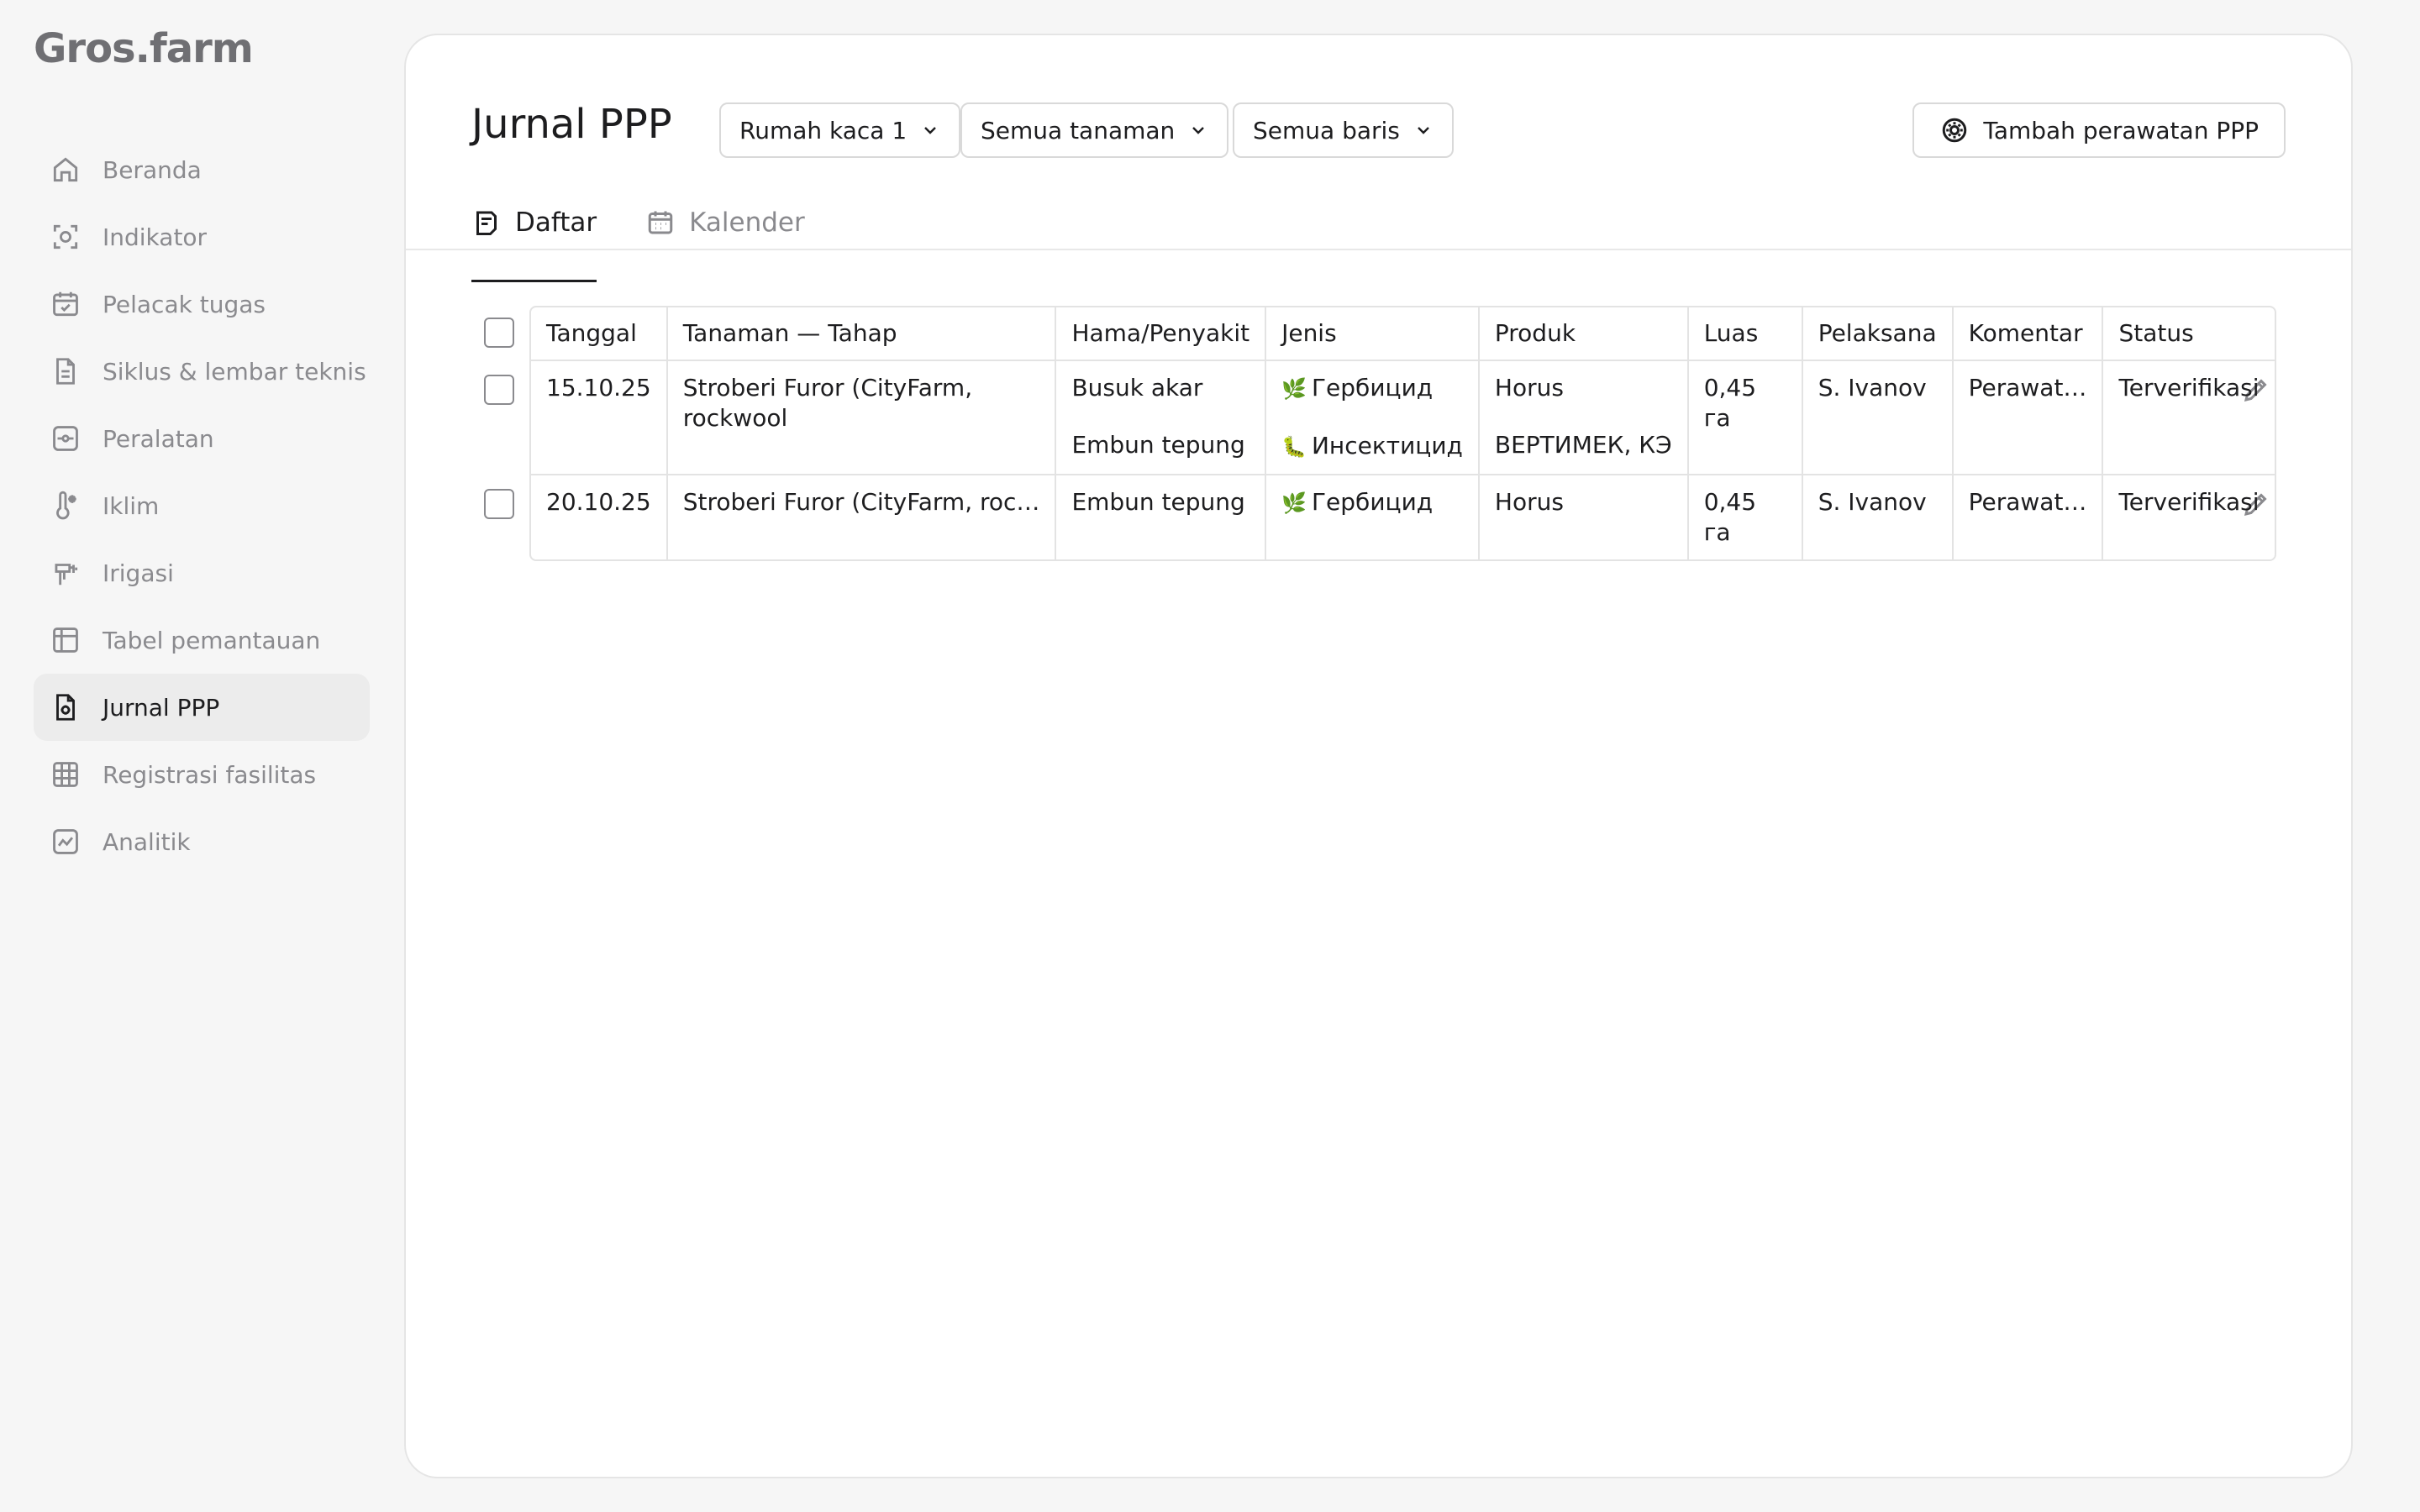 The image size is (2420, 1512). What do you see at coordinates (599, 334) in the screenshot?
I see `col-date-header: Tanggal` at bounding box center [599, 334].